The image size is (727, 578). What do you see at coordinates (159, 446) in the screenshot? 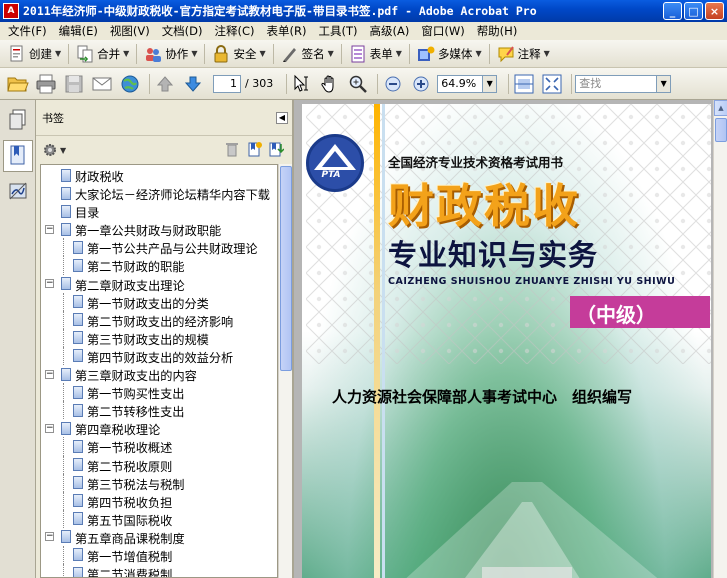
I see `bookmark-item: 第一节税收概述` at bounding box center [159, 446].